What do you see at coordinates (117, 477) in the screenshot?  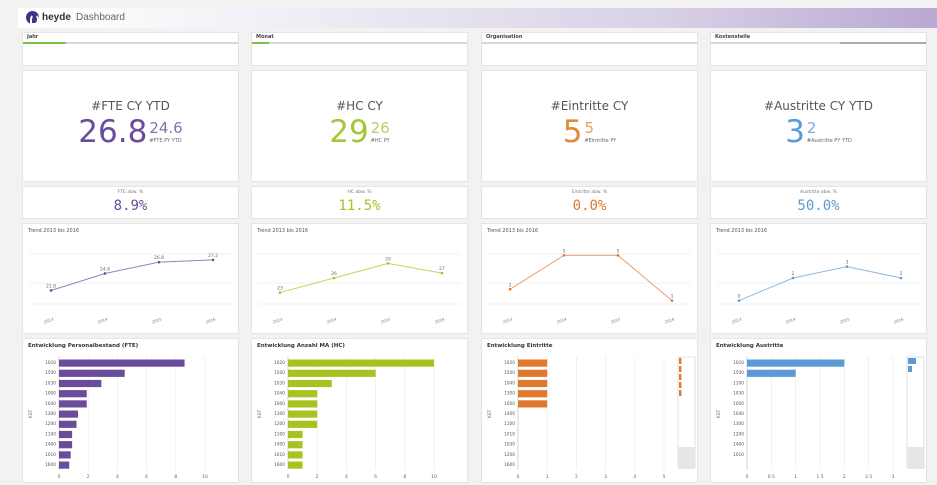 I see `bar-tick-label: 4` at bounding box center [117, 477].